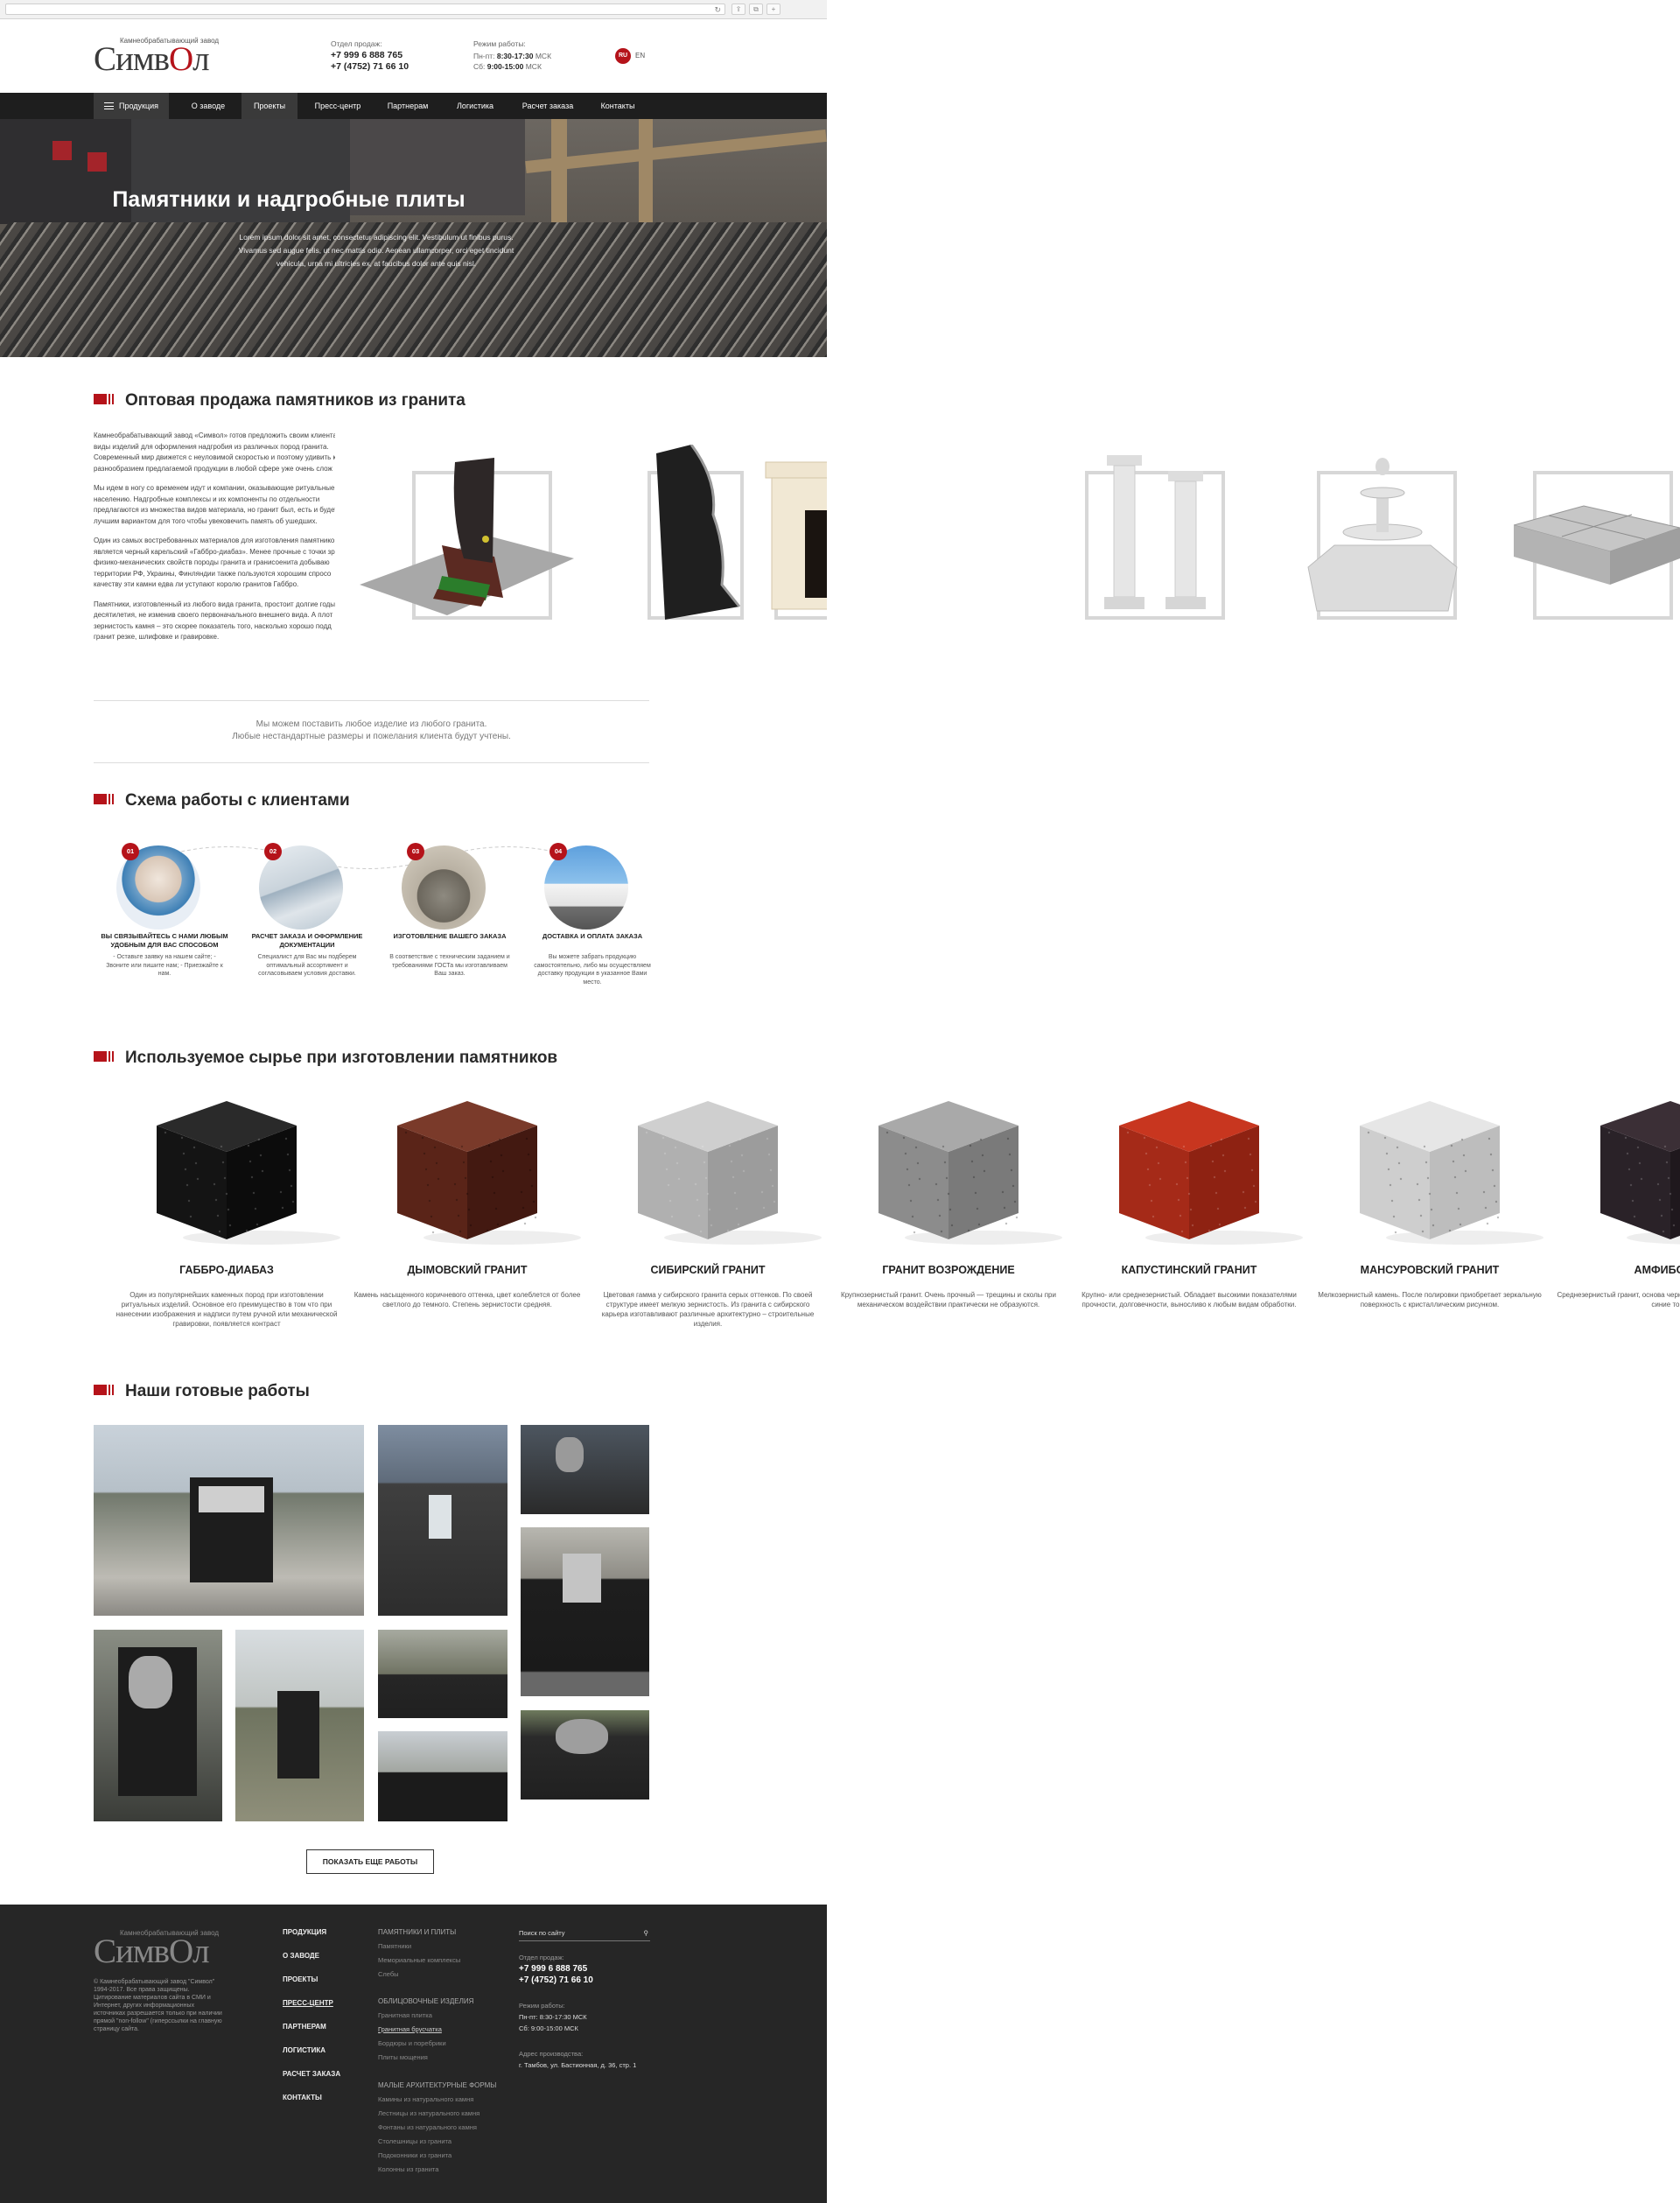 The image size is (1680, 2203). What do you see at coordinates (427, 2127) in the screenshot?
I see `footer-sublink: Фонтаны из натурального камня` at bounding box center [427, 2127].